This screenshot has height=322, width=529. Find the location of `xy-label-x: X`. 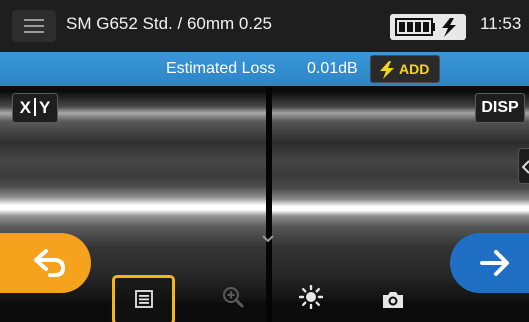

xy-label-x: X is located at coordinates (25, 107).